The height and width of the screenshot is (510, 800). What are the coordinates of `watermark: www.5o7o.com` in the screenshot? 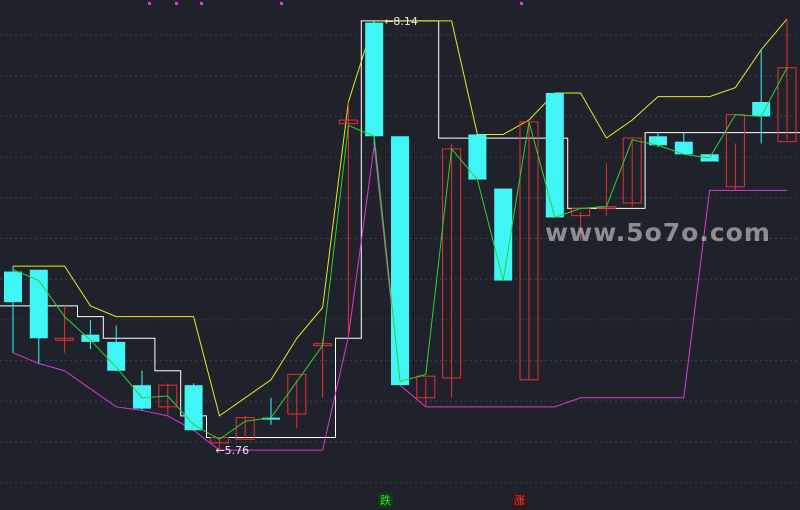 It's located at (658, 232).